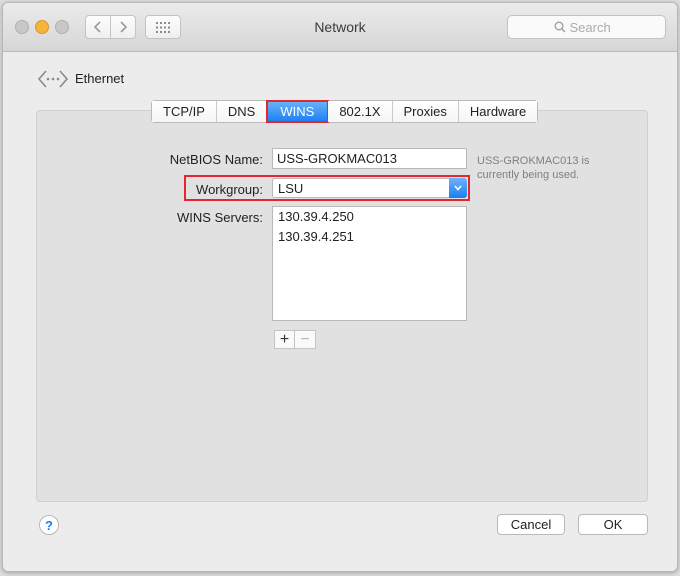 The image size is (680, 576). I want to click on help-button: ?, so click(49, 525).